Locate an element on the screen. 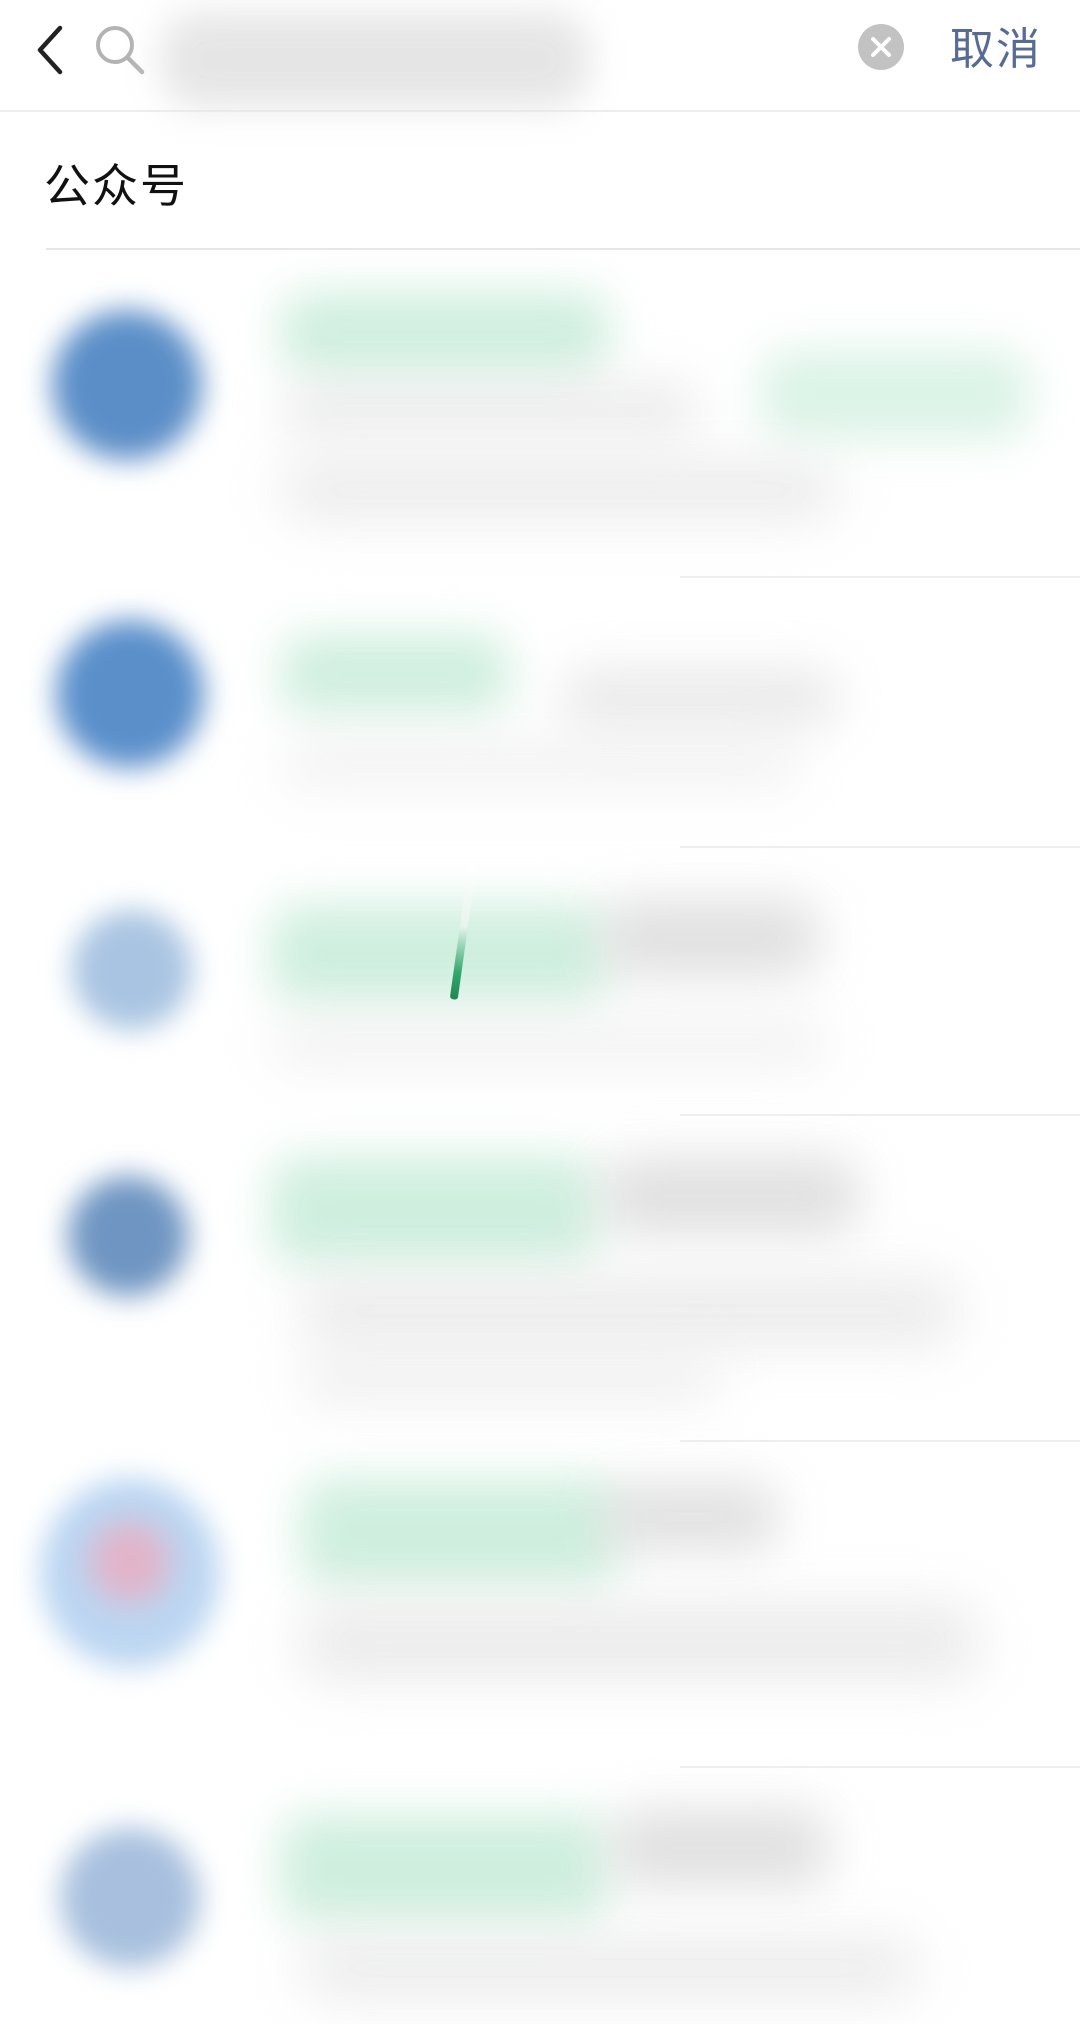  search-icon is located at coordinates (120, 50).